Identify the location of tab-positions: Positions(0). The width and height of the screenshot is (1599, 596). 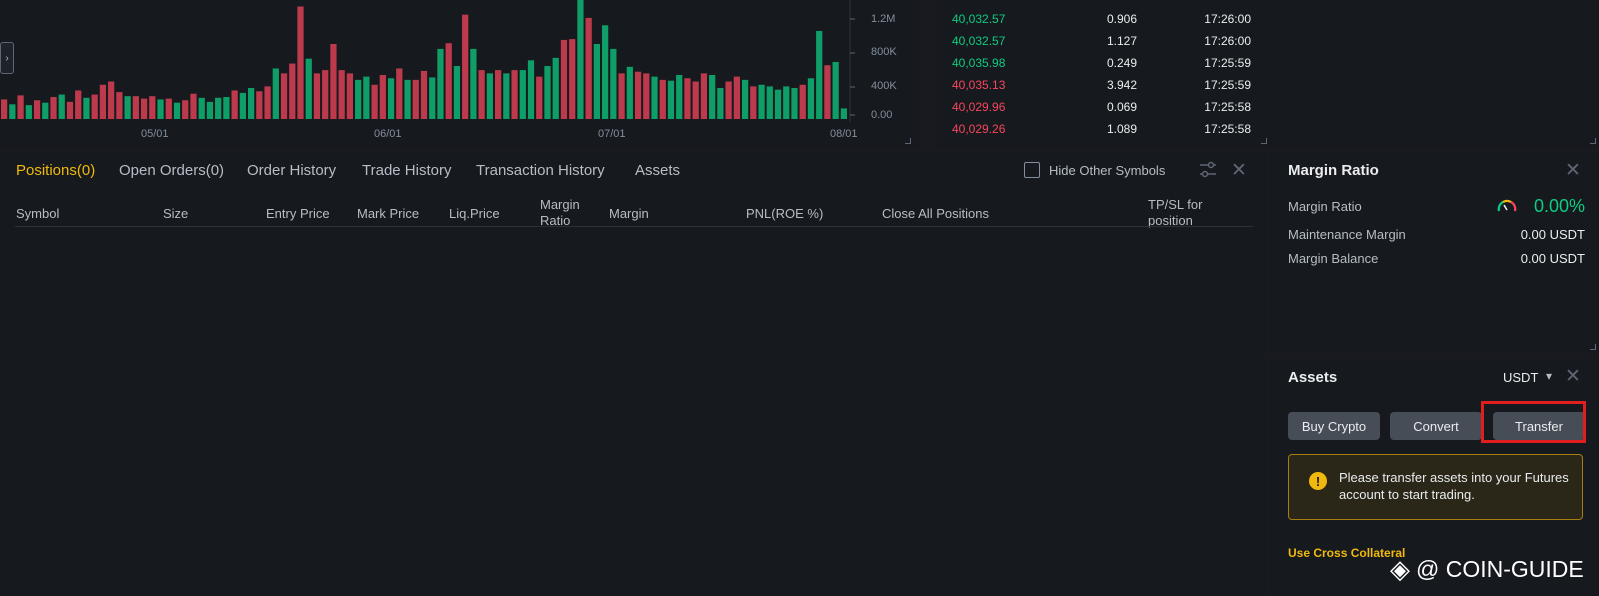
(55, 170).